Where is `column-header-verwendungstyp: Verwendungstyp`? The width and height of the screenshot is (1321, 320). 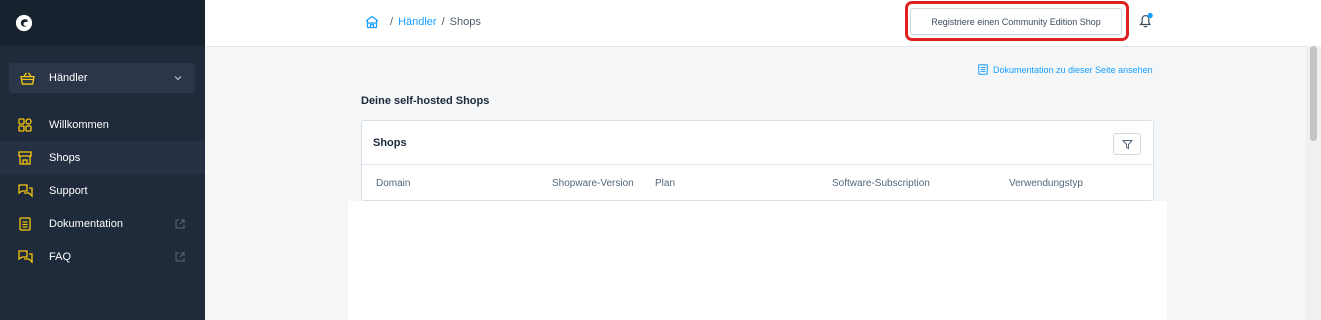 column-header-verwendungstyp: Verwendungstyp is located at coordinates (1046, 183).